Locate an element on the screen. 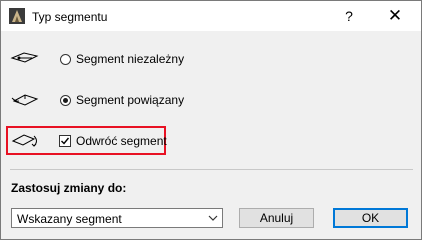 The height and width of the screenshot is (240, 422). reverse-label: Odwróć segment is located at coordinates (121, 141).